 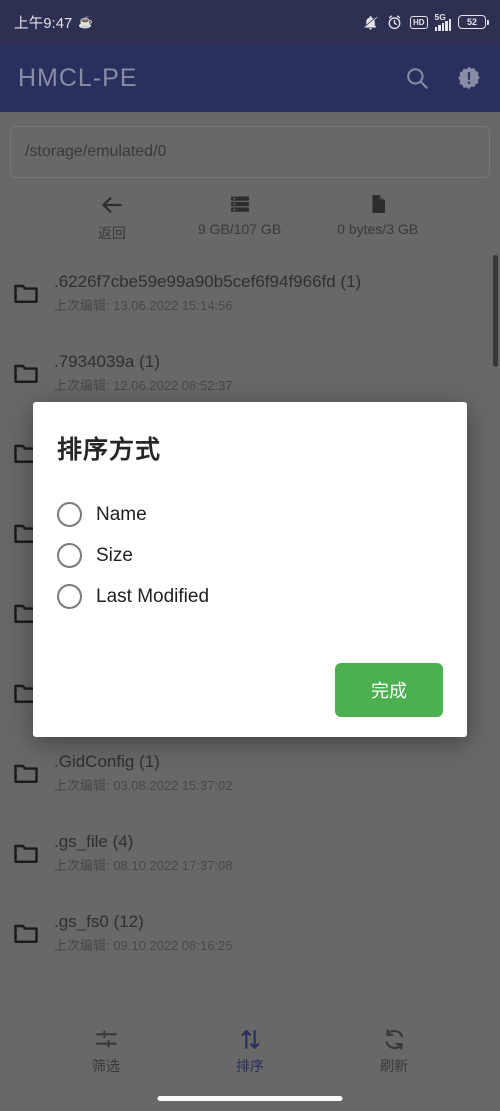 I want to click on sort-option-label: Size, so click(x=114, y=555).